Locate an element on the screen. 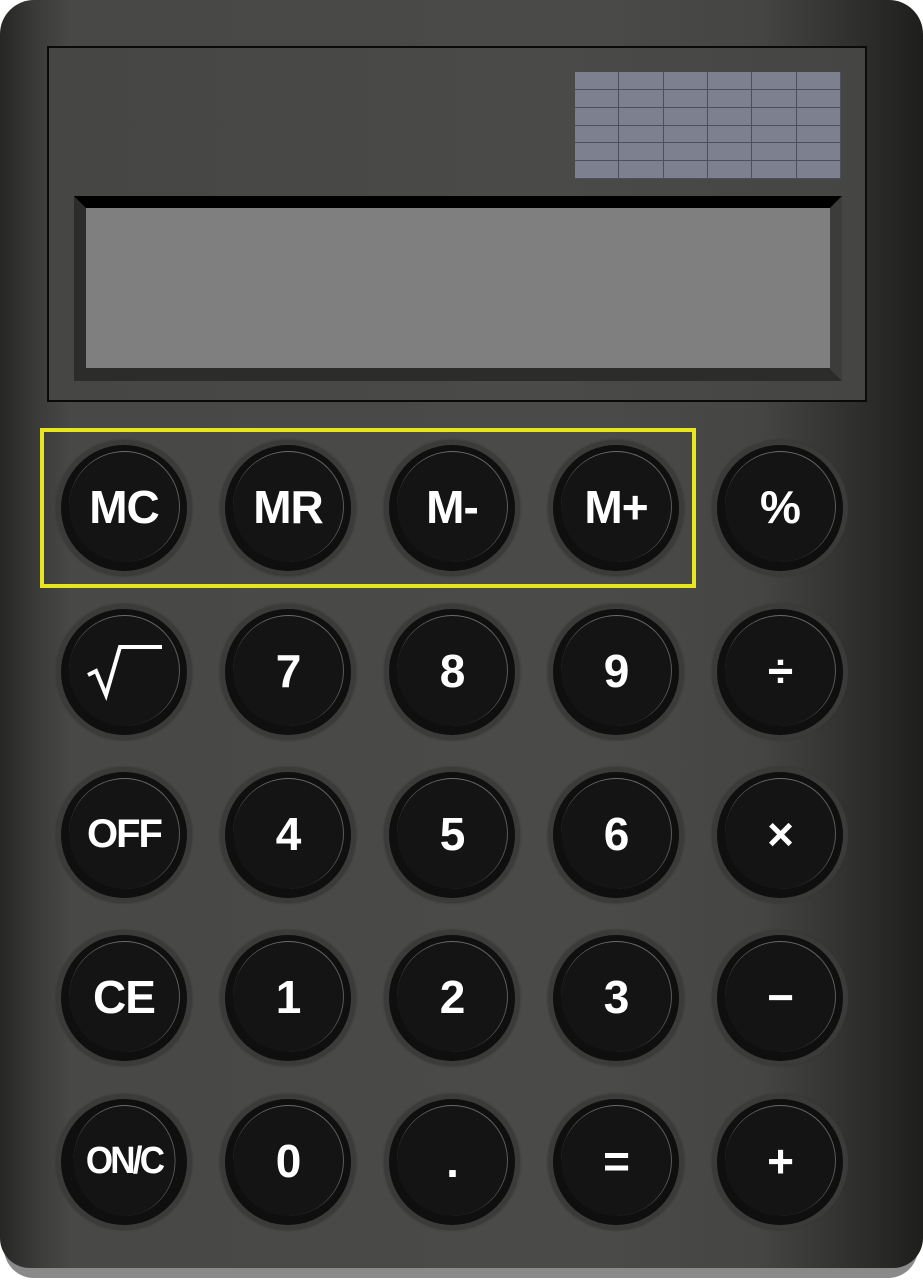  key-label: ON/C is located at coordinates (124, 1160).